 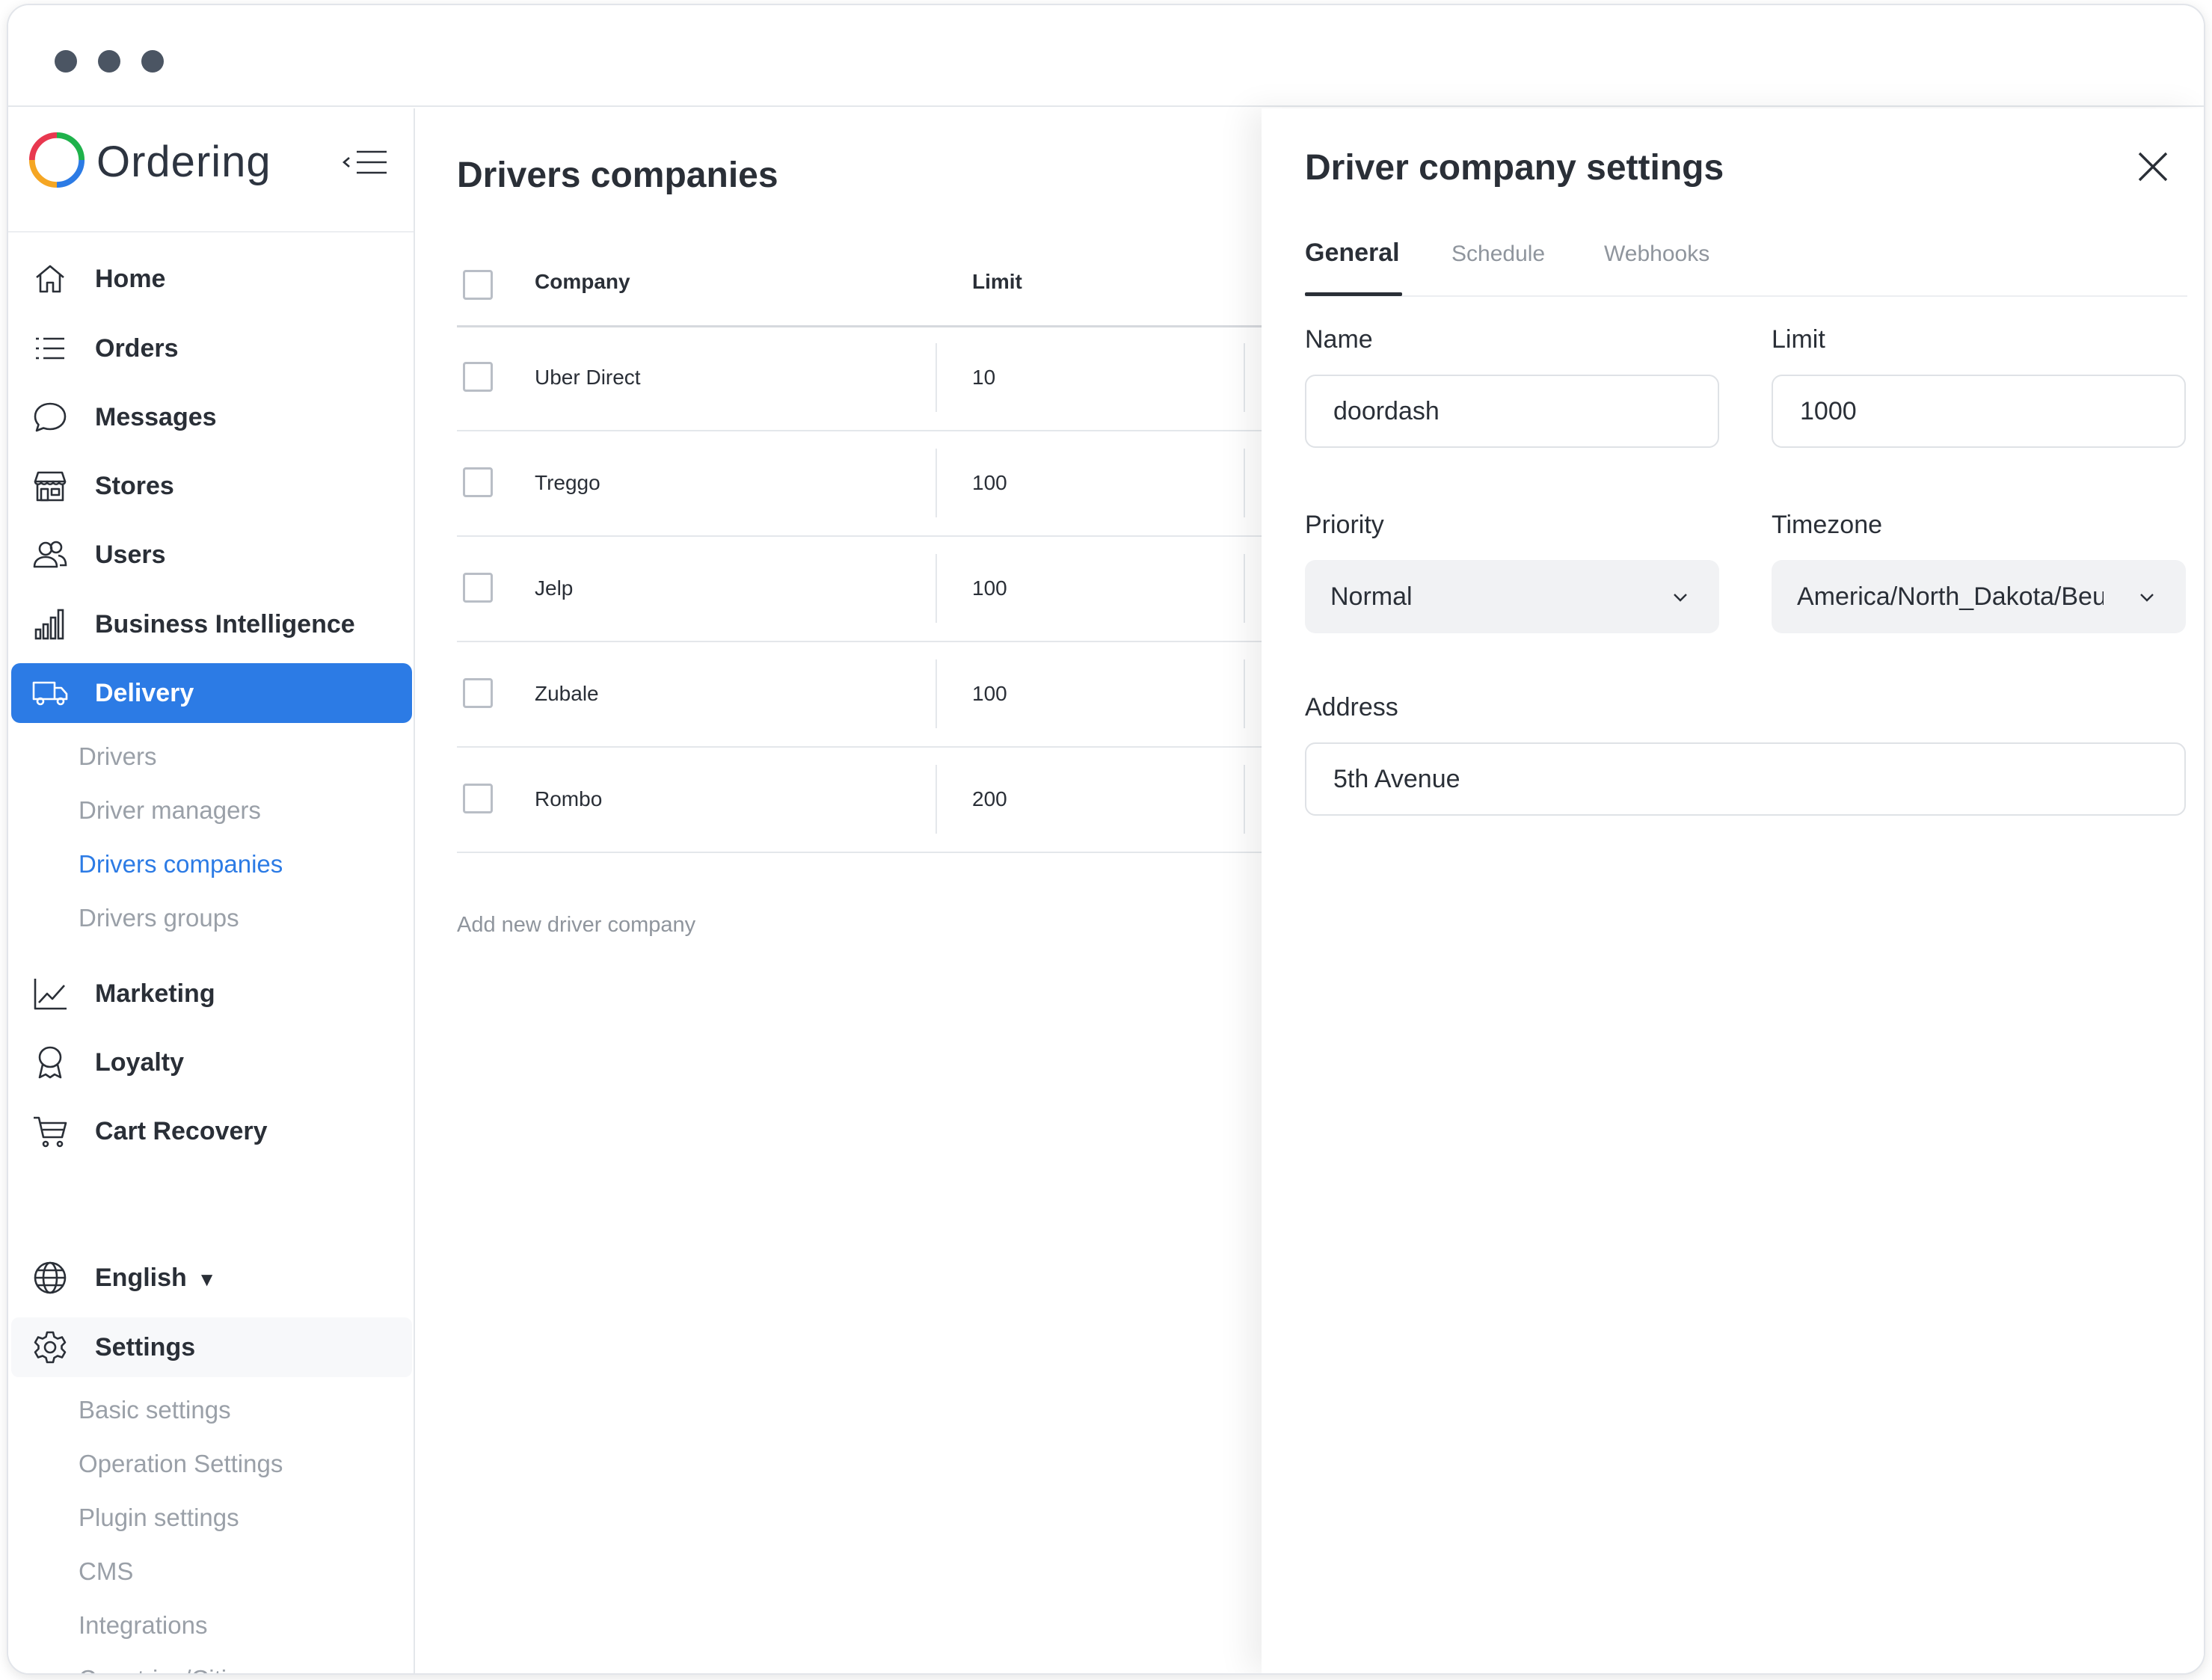 I want to click on nav-label: Settings, so click(x=145, y=1346).